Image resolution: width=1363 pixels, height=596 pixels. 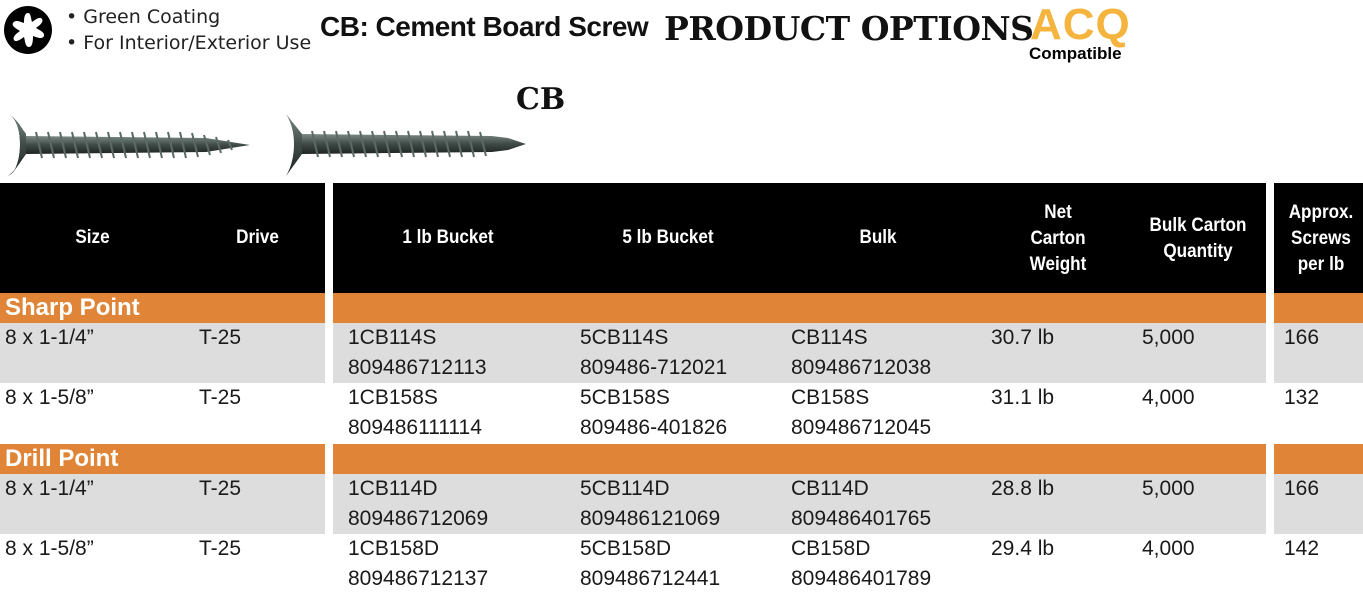 I want to click on col-header-net-carton-weight: Net Carton Weight, so click(x=1058, y=238).